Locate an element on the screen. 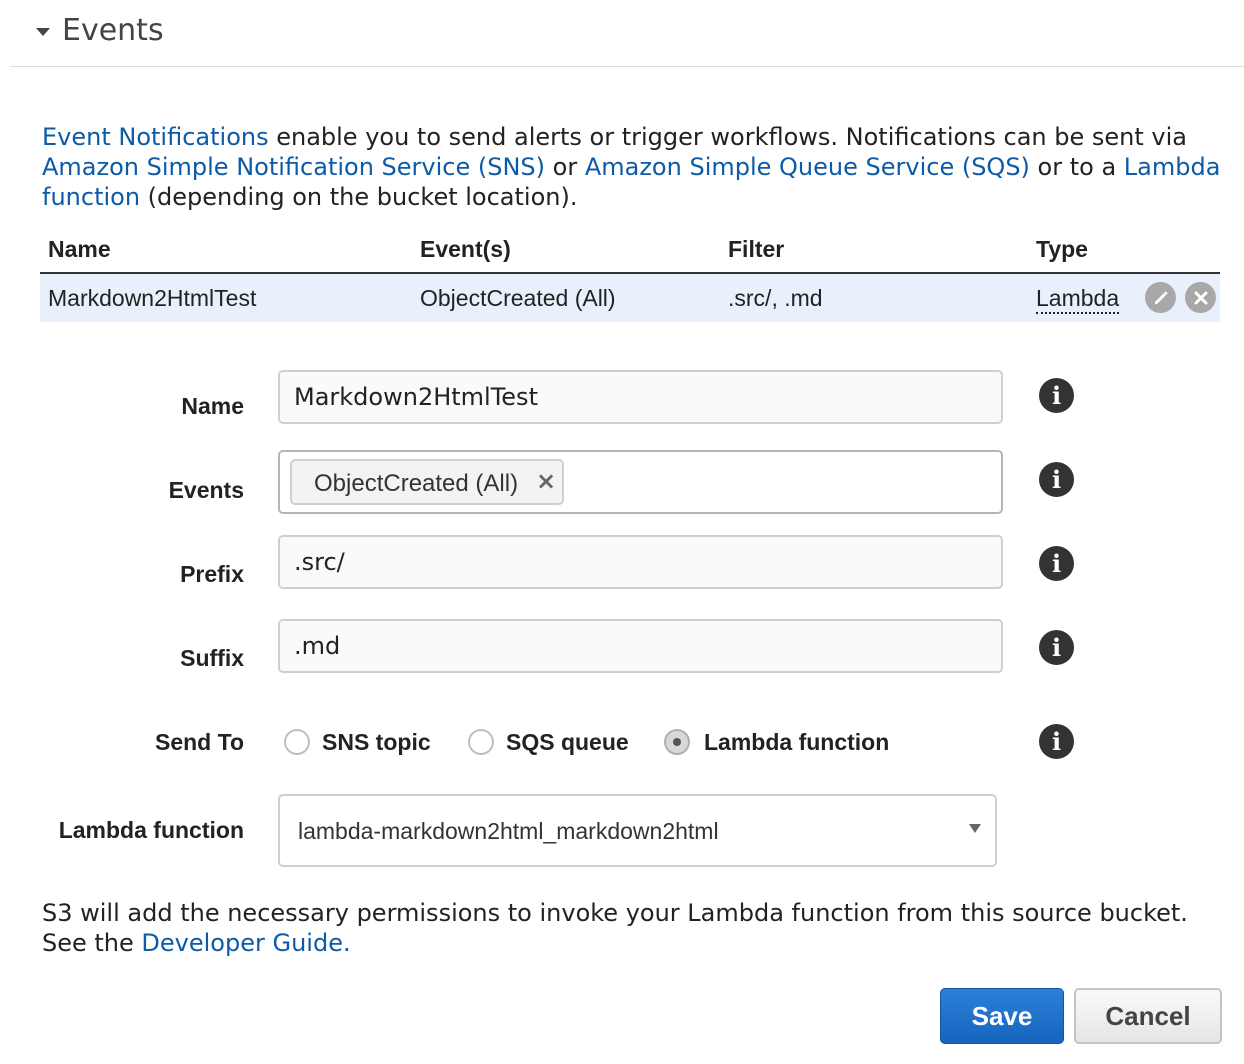 This screenshot has width=1244, height=1064. description-text: or to a is located at coordinates (1076, 167).